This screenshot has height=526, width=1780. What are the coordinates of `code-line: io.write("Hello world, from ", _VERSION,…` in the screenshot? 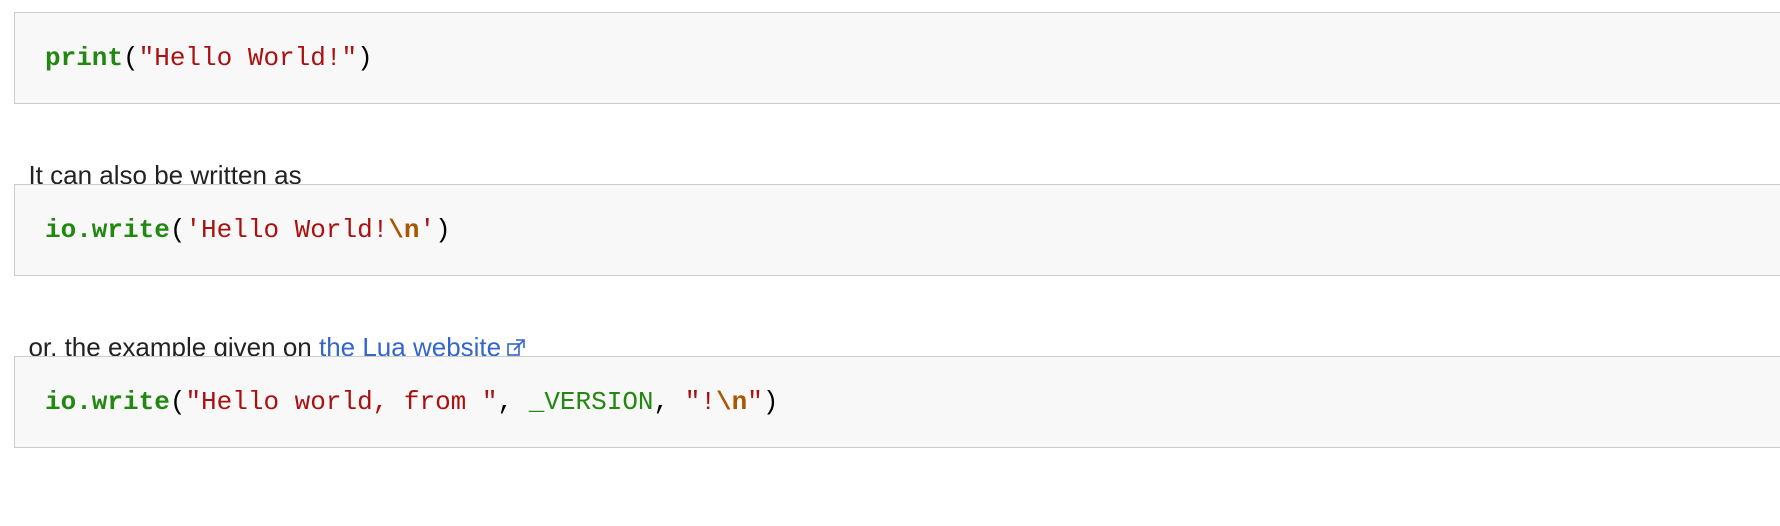 It's located at (411, 402).